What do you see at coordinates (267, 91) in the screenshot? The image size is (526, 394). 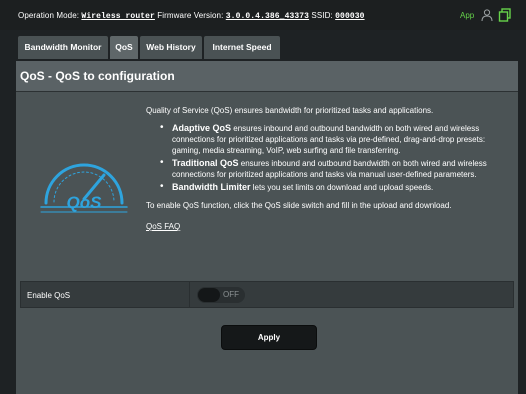 I see `divider` at bounding box center [267, 91].